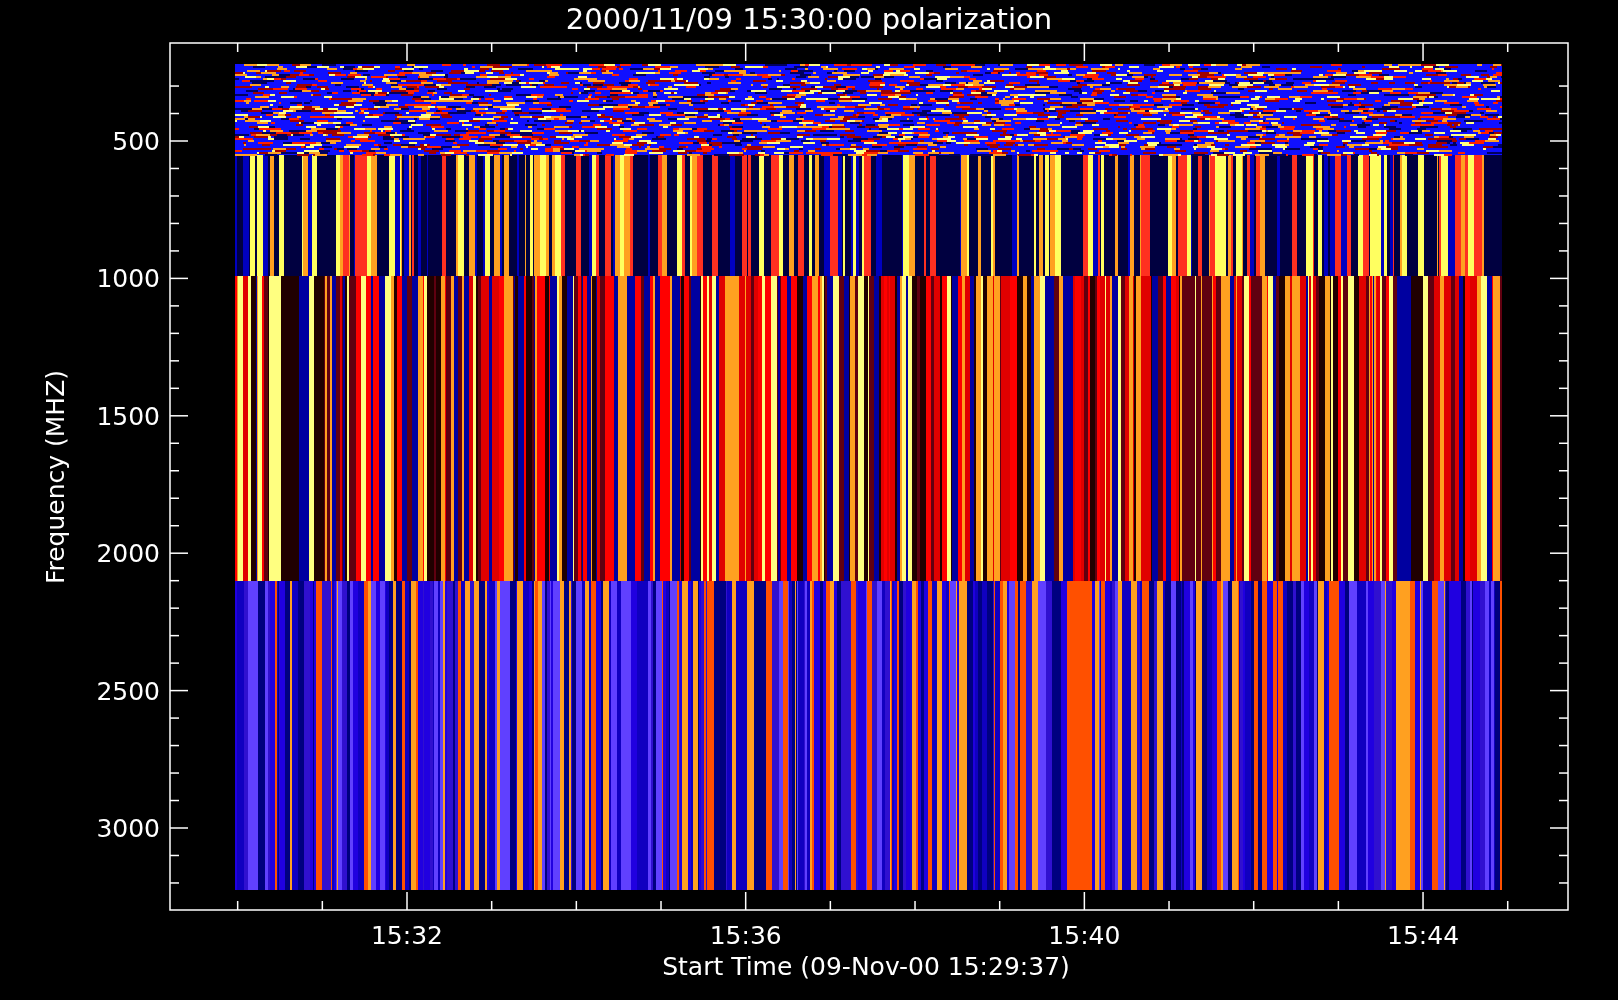  What do you see at coordinates (128, 691) in the screenshot?
I see `y-tick-label: 2500` at bounding box center [128, 691].